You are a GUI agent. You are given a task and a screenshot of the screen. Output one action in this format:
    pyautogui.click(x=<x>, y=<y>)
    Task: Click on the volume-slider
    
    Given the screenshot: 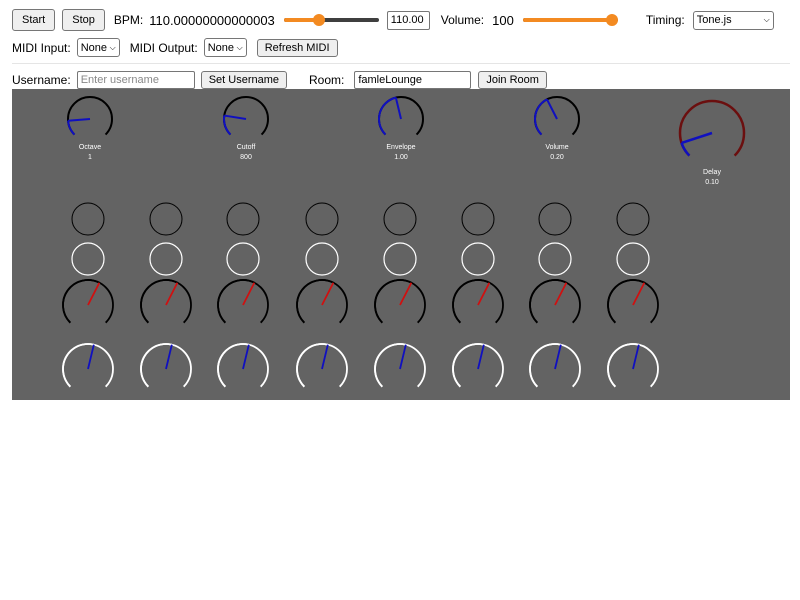 What is the action you would take?
    pyautogui.click(x=570, y=20)
    